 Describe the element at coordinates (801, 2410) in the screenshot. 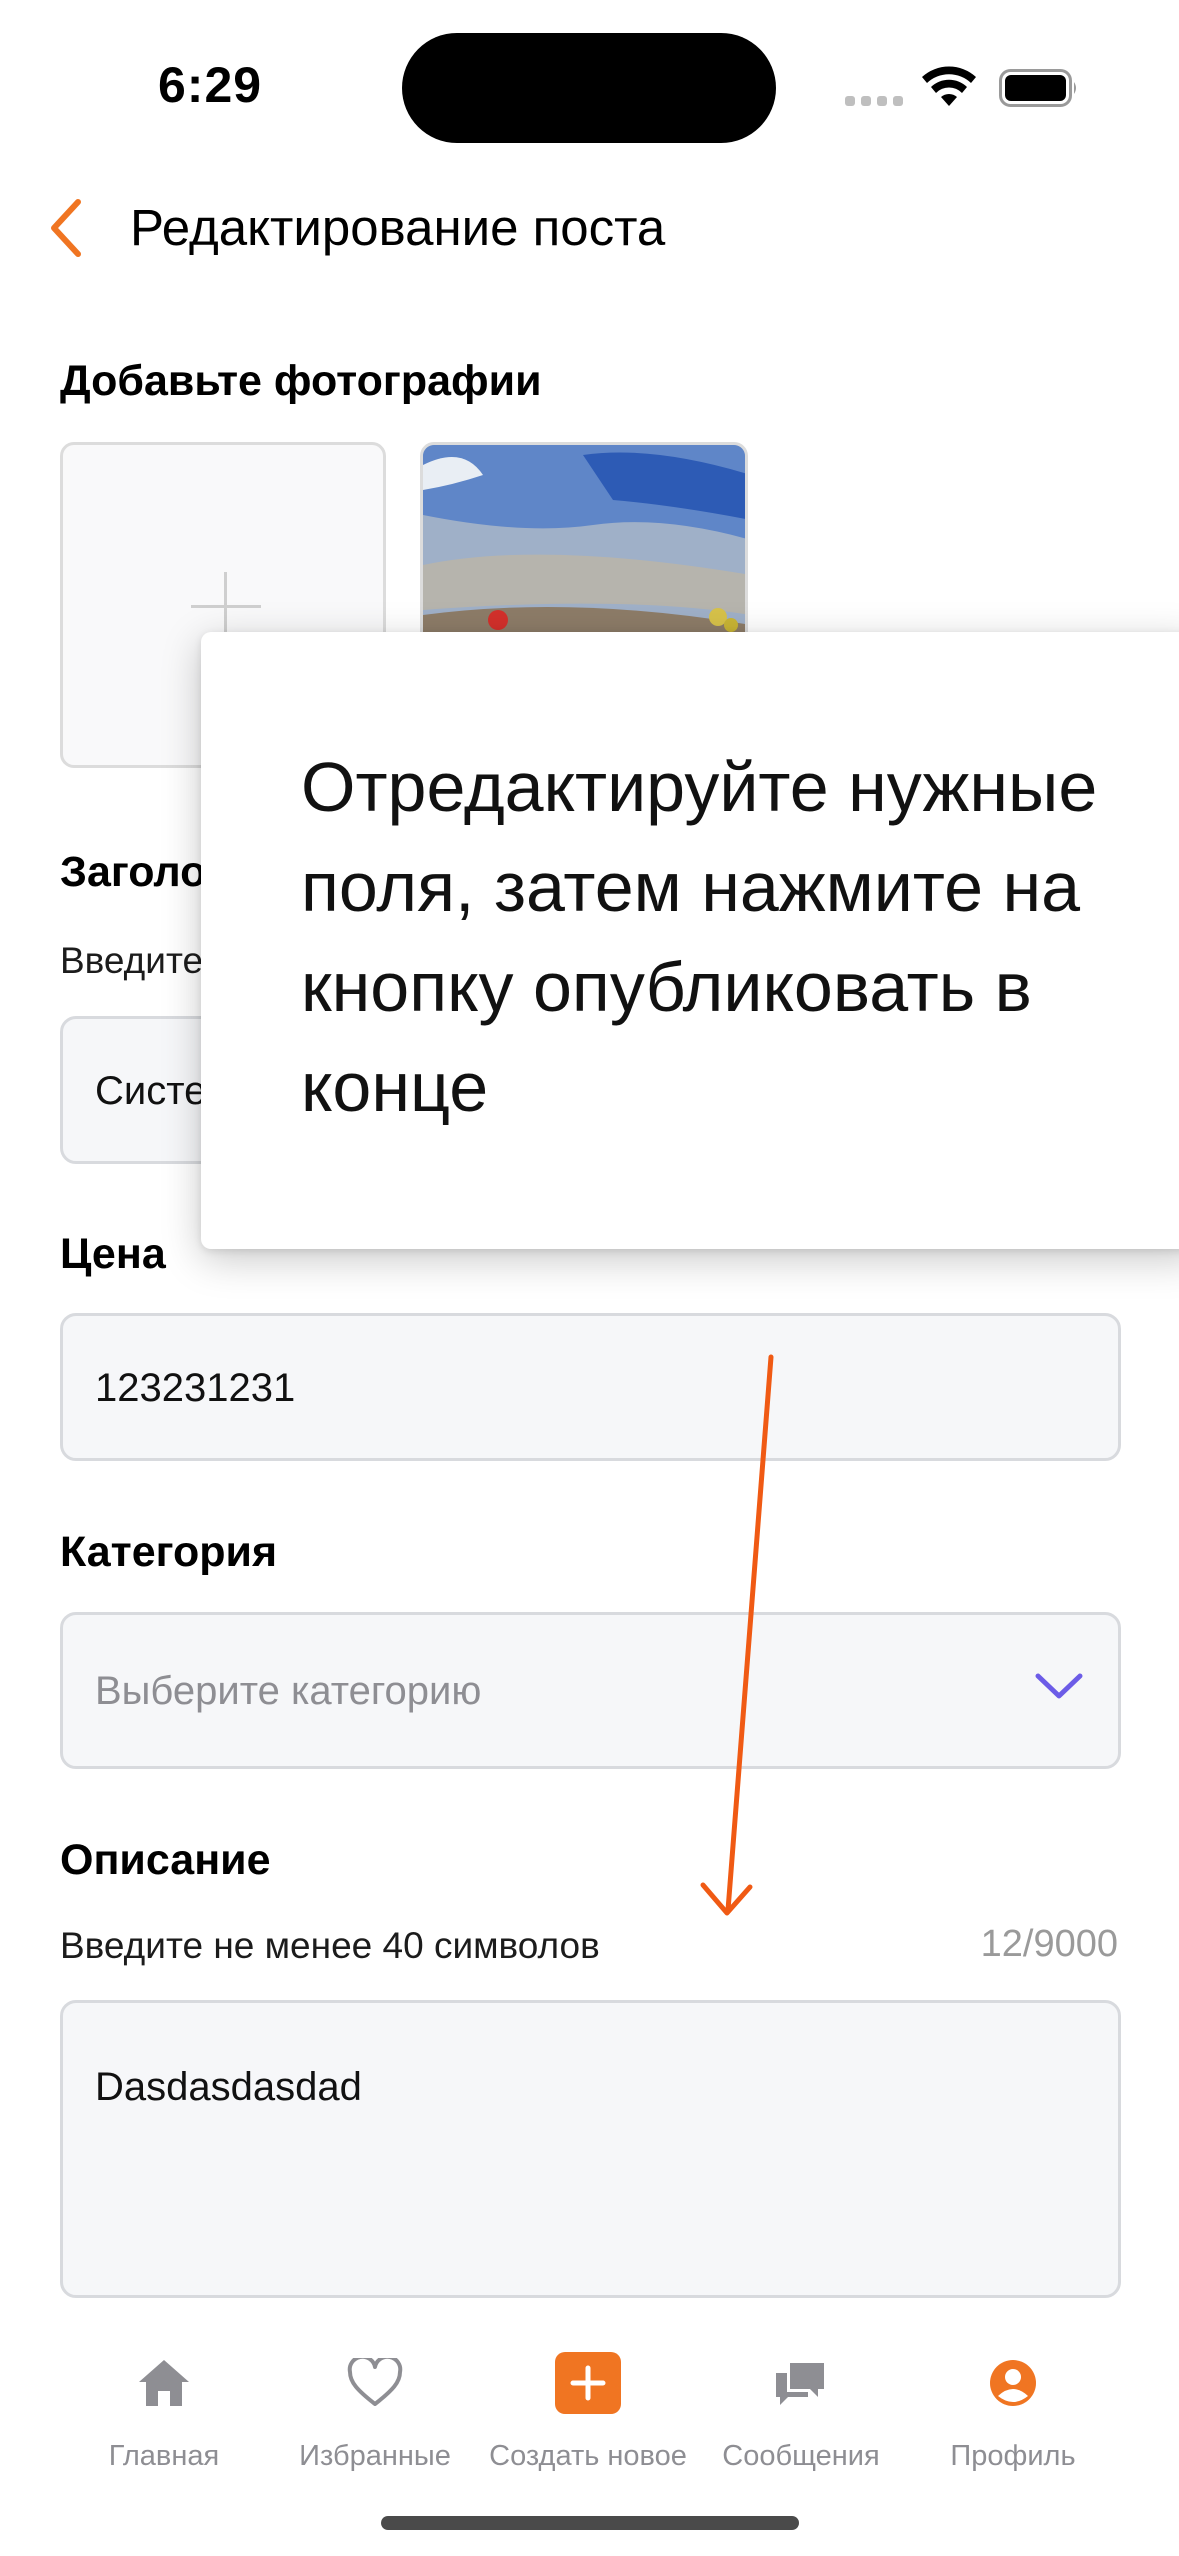

I see `tab-messages: Сообщения` at that location.